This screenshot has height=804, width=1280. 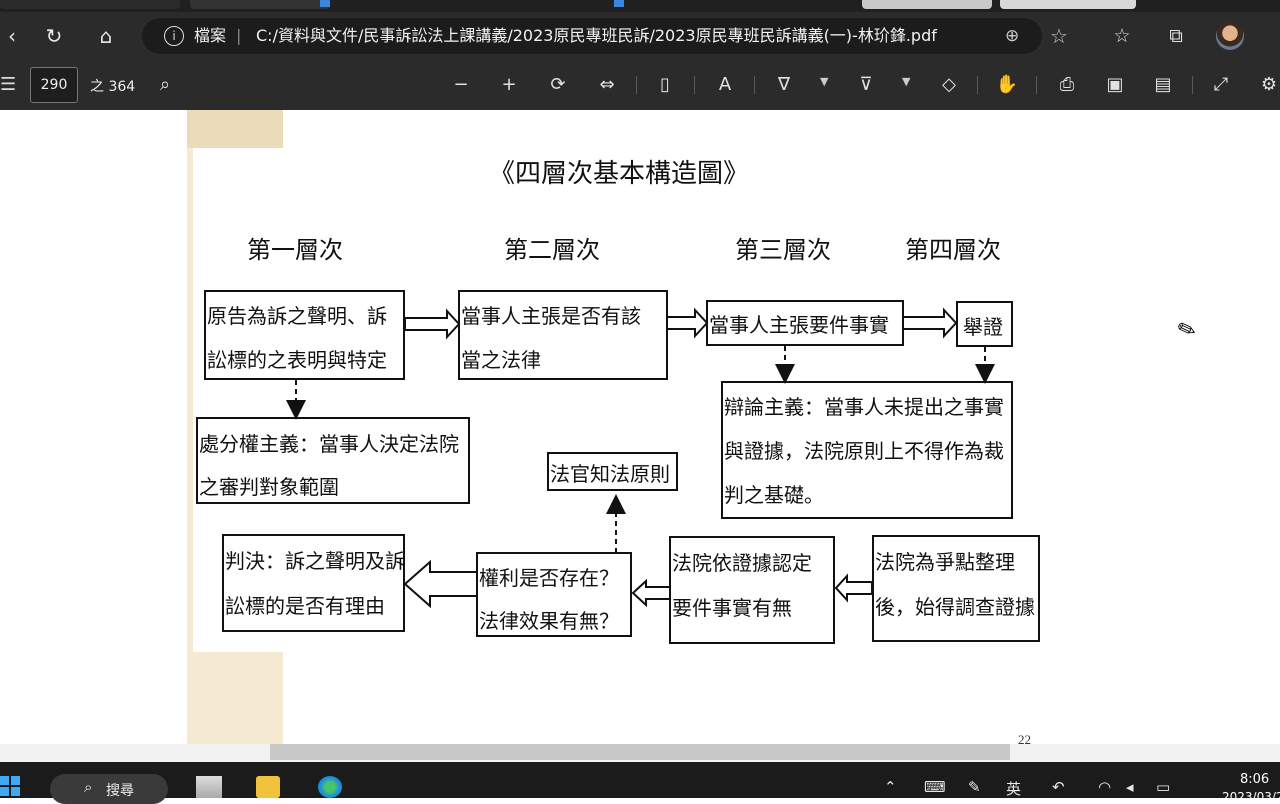 What do you see at coordinates (784, 85) in the screenshot?
I see `draw-icon: ∇` at bounding box center [784, 85].